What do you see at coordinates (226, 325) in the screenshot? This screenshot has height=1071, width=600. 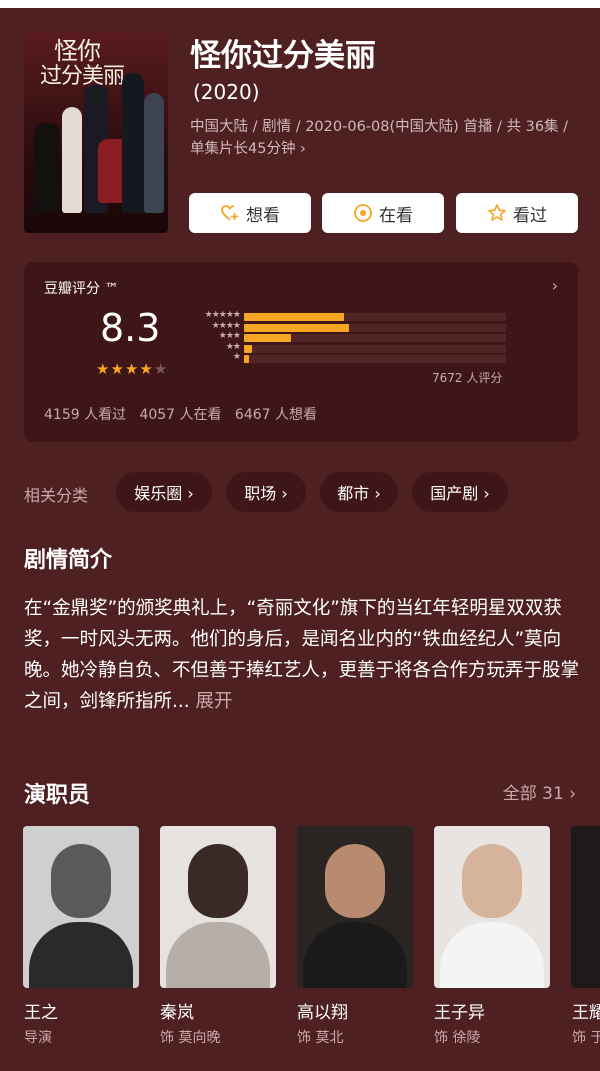 I see `rating-distribution-label: ★★★★` at bounding box center [226, 325].